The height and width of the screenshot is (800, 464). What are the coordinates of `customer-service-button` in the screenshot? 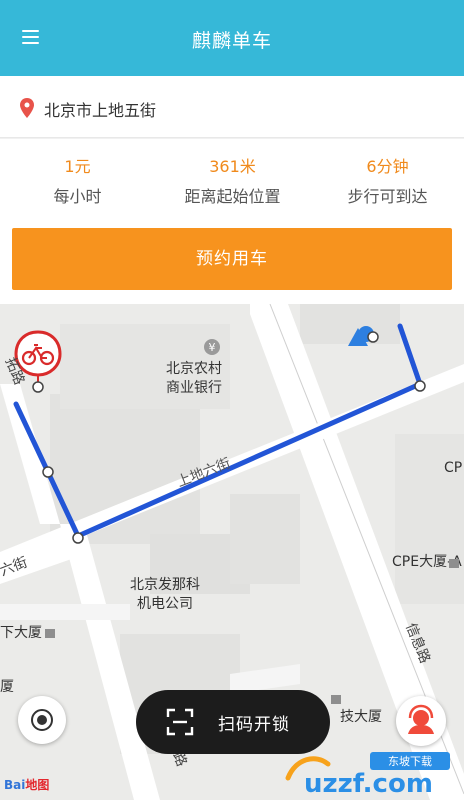 It's located at (421, 721).